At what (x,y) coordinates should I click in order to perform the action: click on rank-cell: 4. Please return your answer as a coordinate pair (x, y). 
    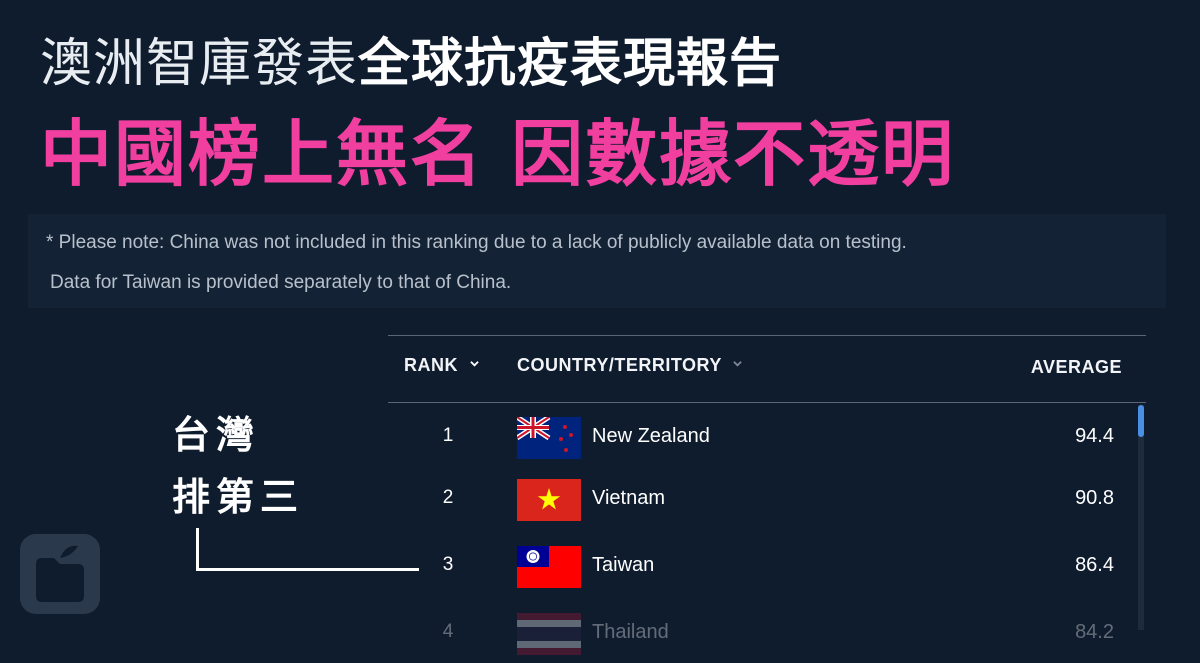
    Looking at the image, I should click on (448, 631).